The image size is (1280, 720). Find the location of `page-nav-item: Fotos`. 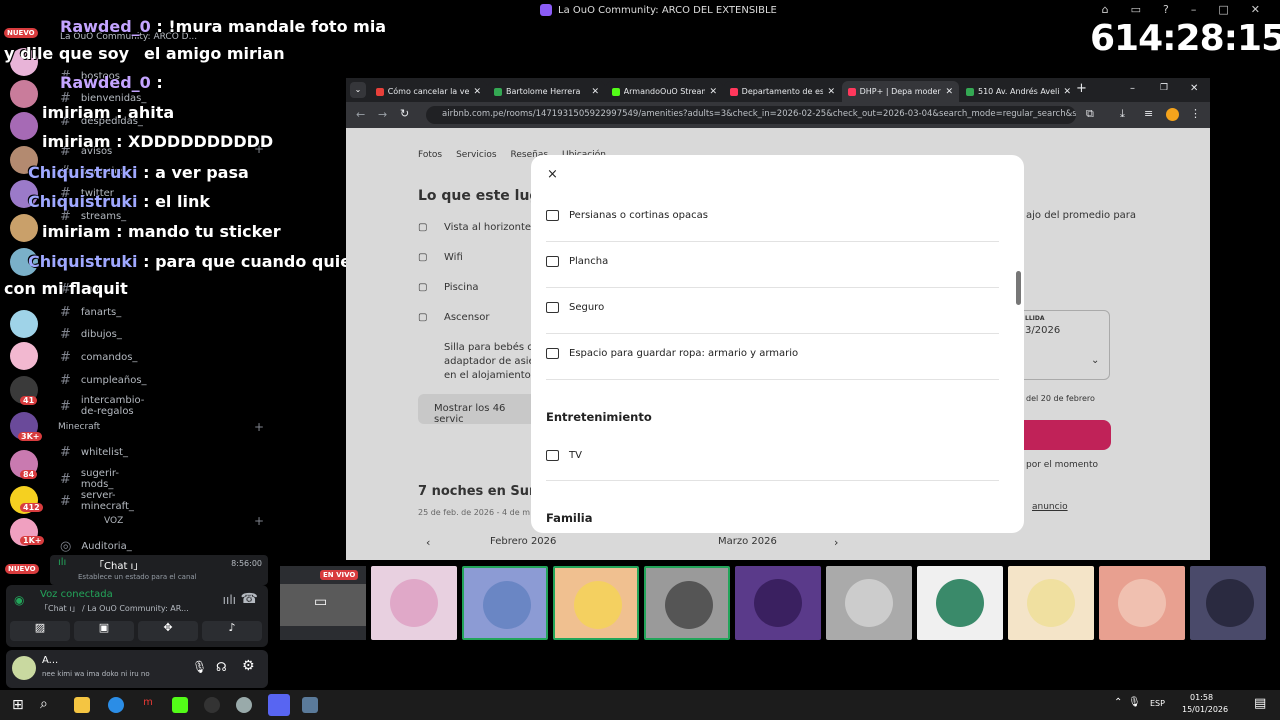

page-nav-item: Fotos is located at coordinates (430, 155).